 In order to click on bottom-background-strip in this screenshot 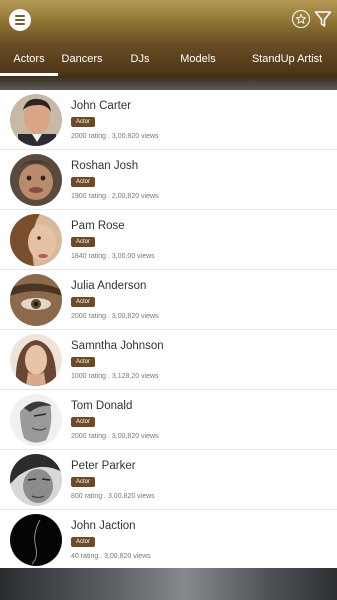, I will do `click(168, 584)`.